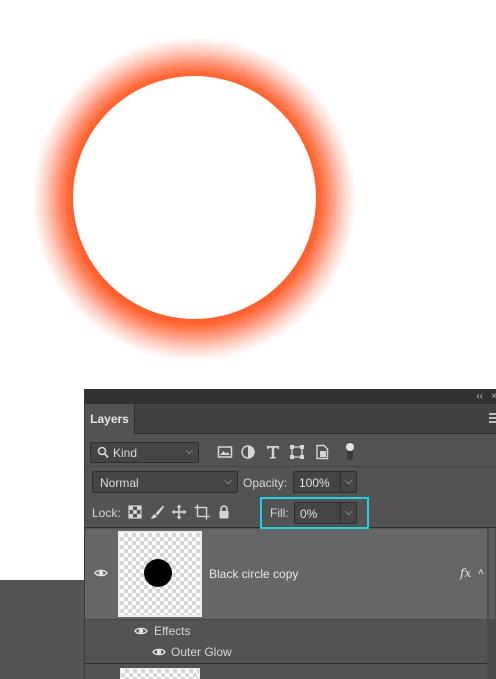  What do you see at coordinates (325, 513) in the screenshot?
I see `fill-field: 0% ⌵` at bounding box center [325, 513].